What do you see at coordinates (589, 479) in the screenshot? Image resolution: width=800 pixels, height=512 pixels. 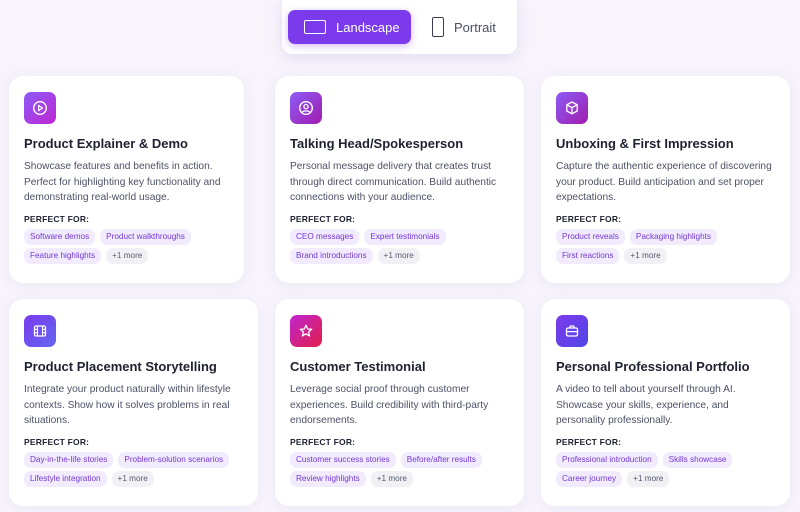 I see `tag: Career journey` at bounding box center [589, 479].